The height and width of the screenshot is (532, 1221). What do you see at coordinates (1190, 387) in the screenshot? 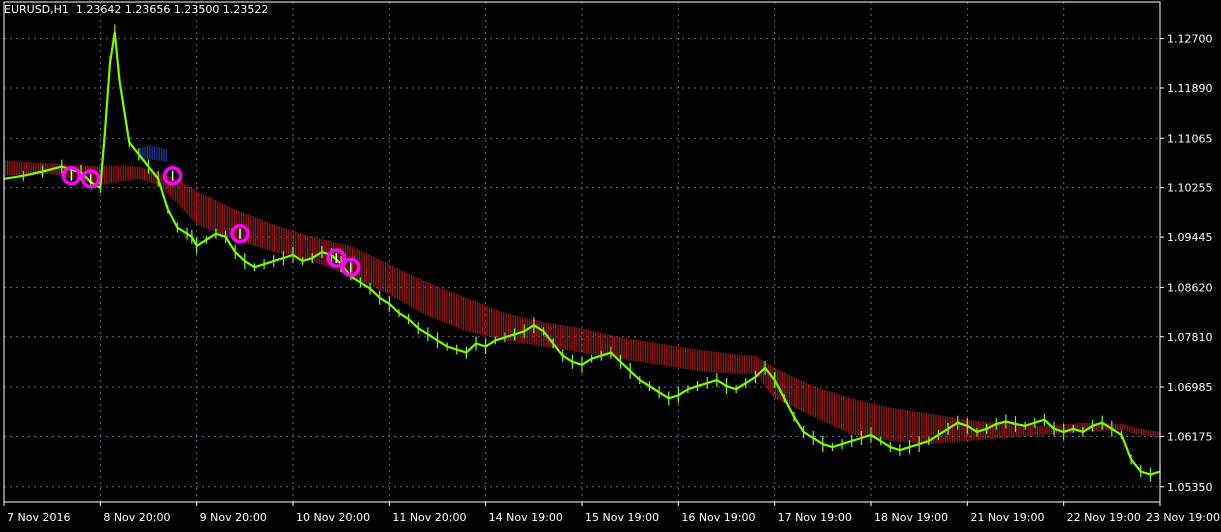
I see `y-tick-label: 1.06985` at bounding box center [1190, 387].